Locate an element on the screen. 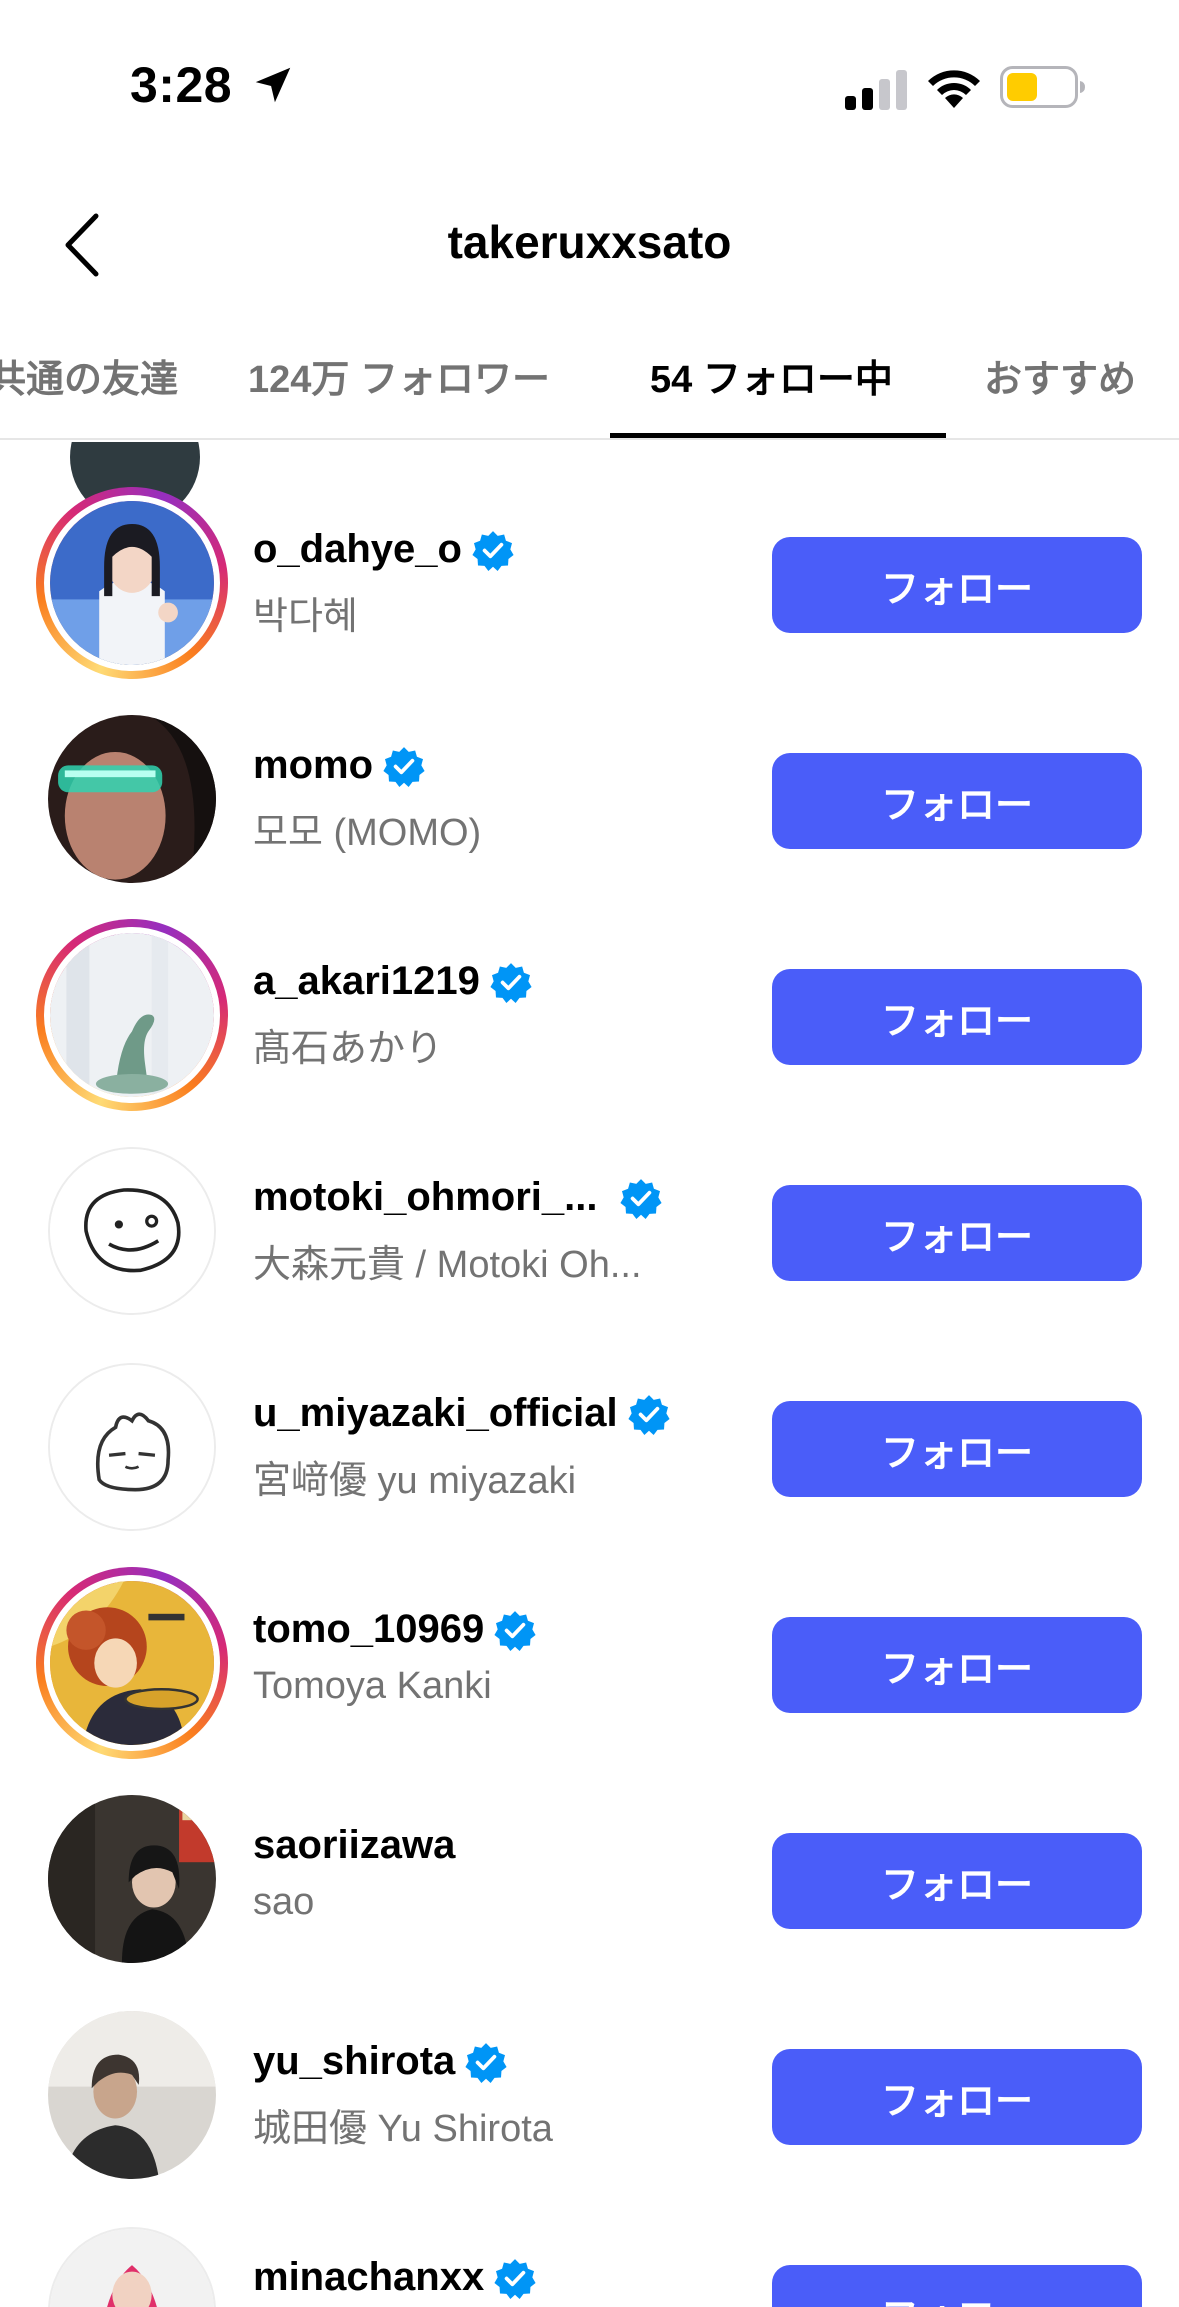 This screenshot has width=1179, height=2307. cellular-signal-icon is located at coordinates (876, 90).